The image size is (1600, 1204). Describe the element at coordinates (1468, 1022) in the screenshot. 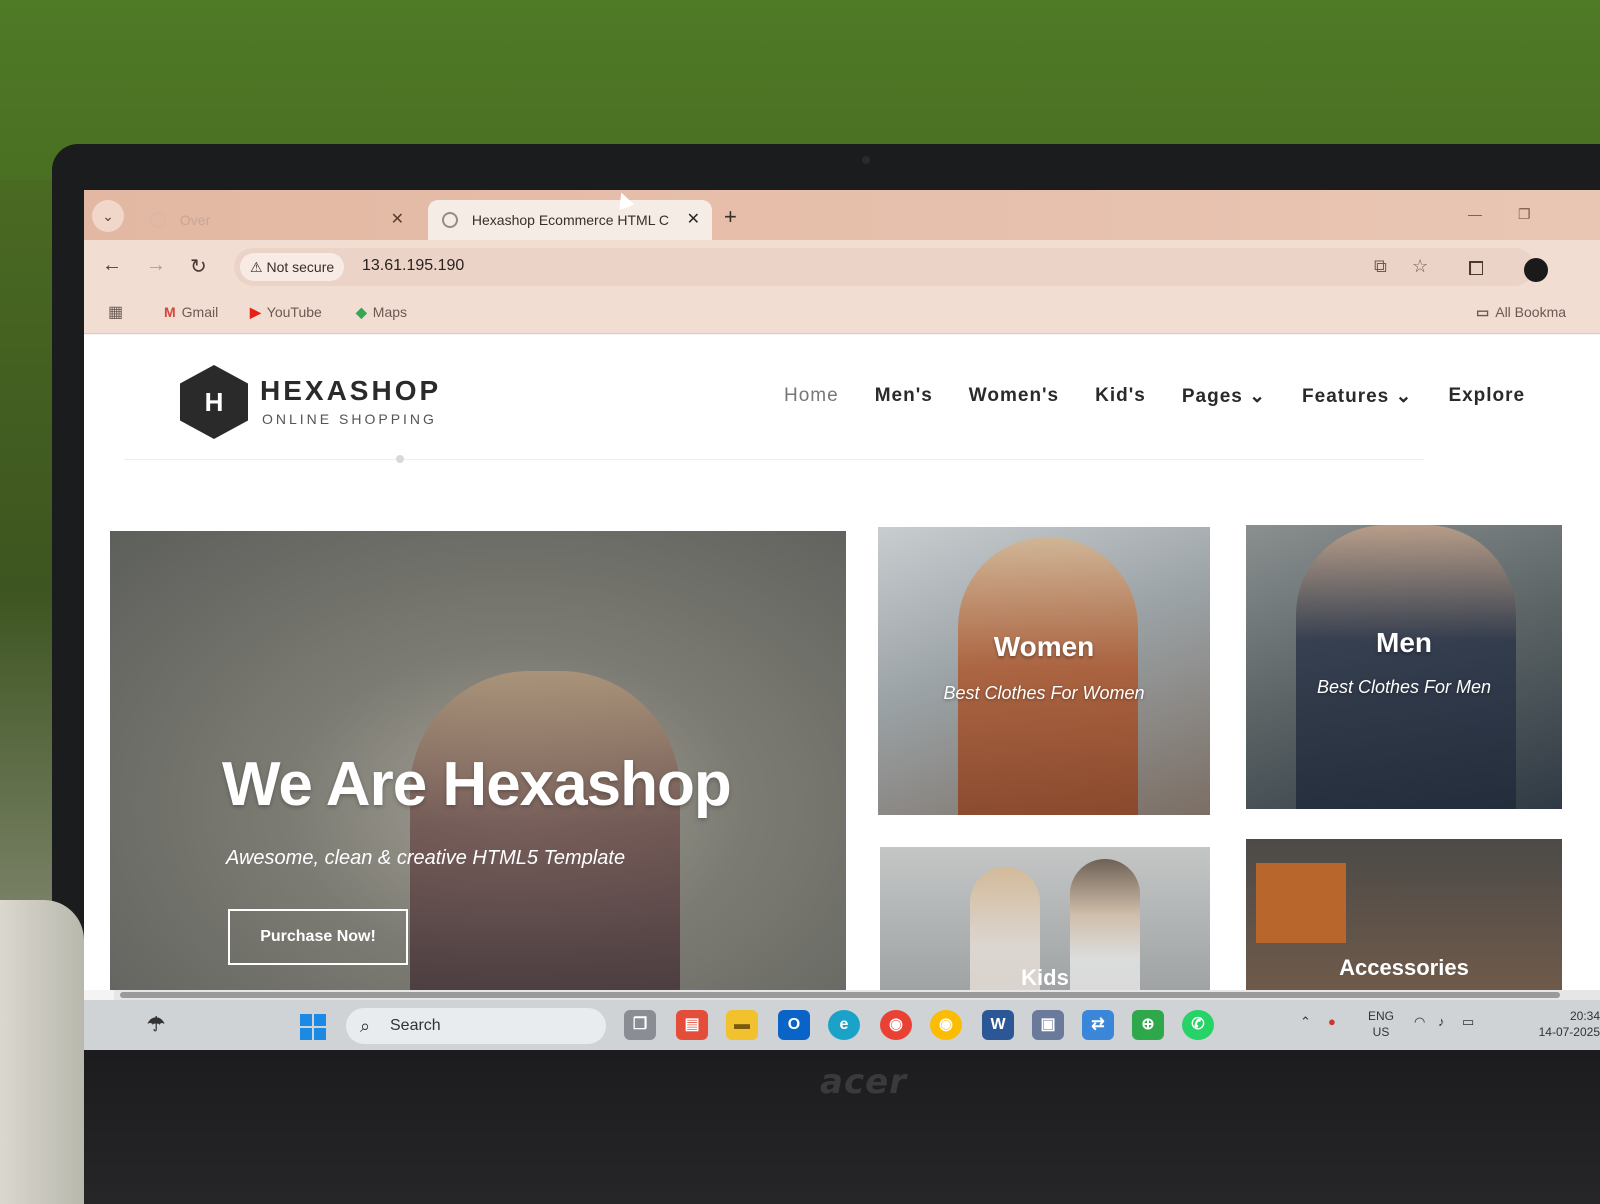

I see `battery-icon: ▭` at that location.